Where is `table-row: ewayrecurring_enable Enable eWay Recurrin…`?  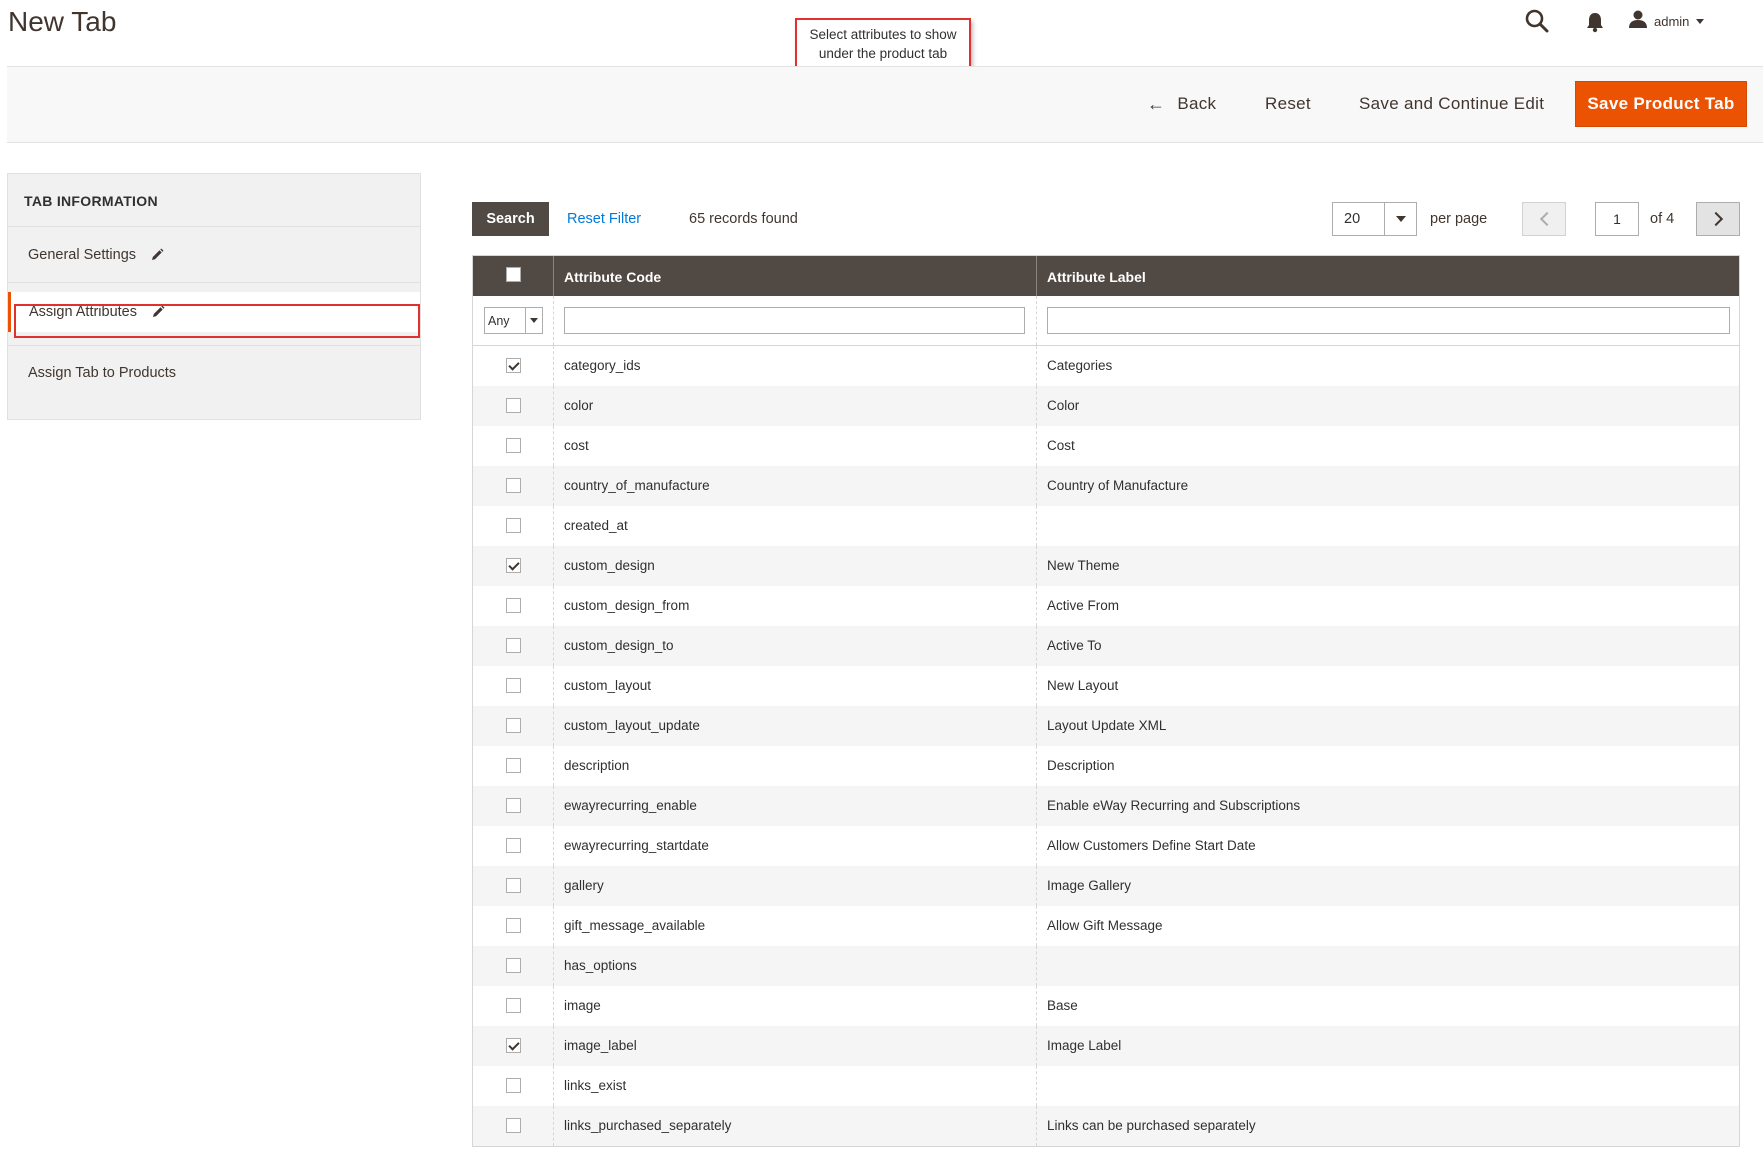
table-row: ewayrecurring_enable Enable eWay Recurrin… is located at coordinates (1106, 806).